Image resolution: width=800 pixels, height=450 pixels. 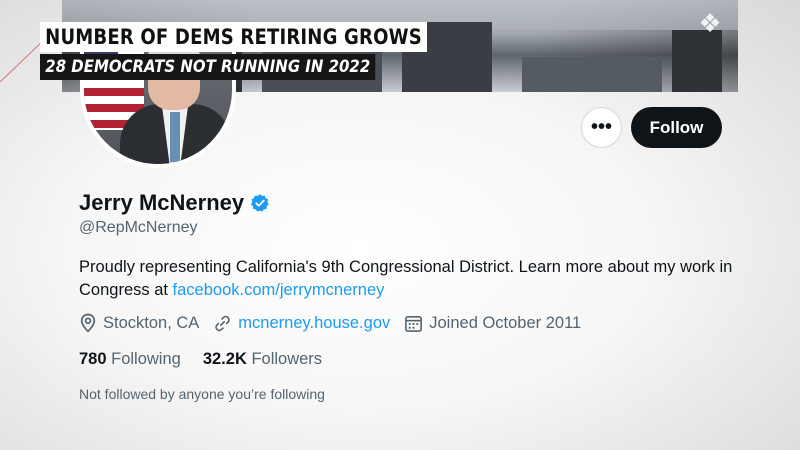 I want to click on following-label: Following, so click(x=146, y=359).